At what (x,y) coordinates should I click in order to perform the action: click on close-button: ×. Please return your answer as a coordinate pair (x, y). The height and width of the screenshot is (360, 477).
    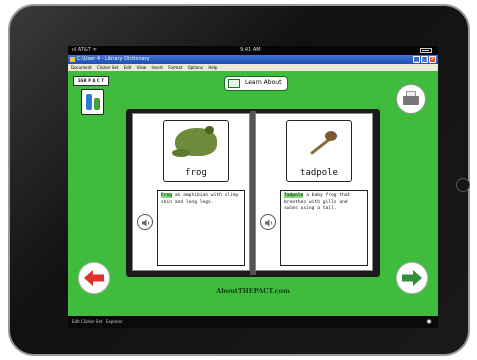
    Looking at the image, I should click on (432, 59).